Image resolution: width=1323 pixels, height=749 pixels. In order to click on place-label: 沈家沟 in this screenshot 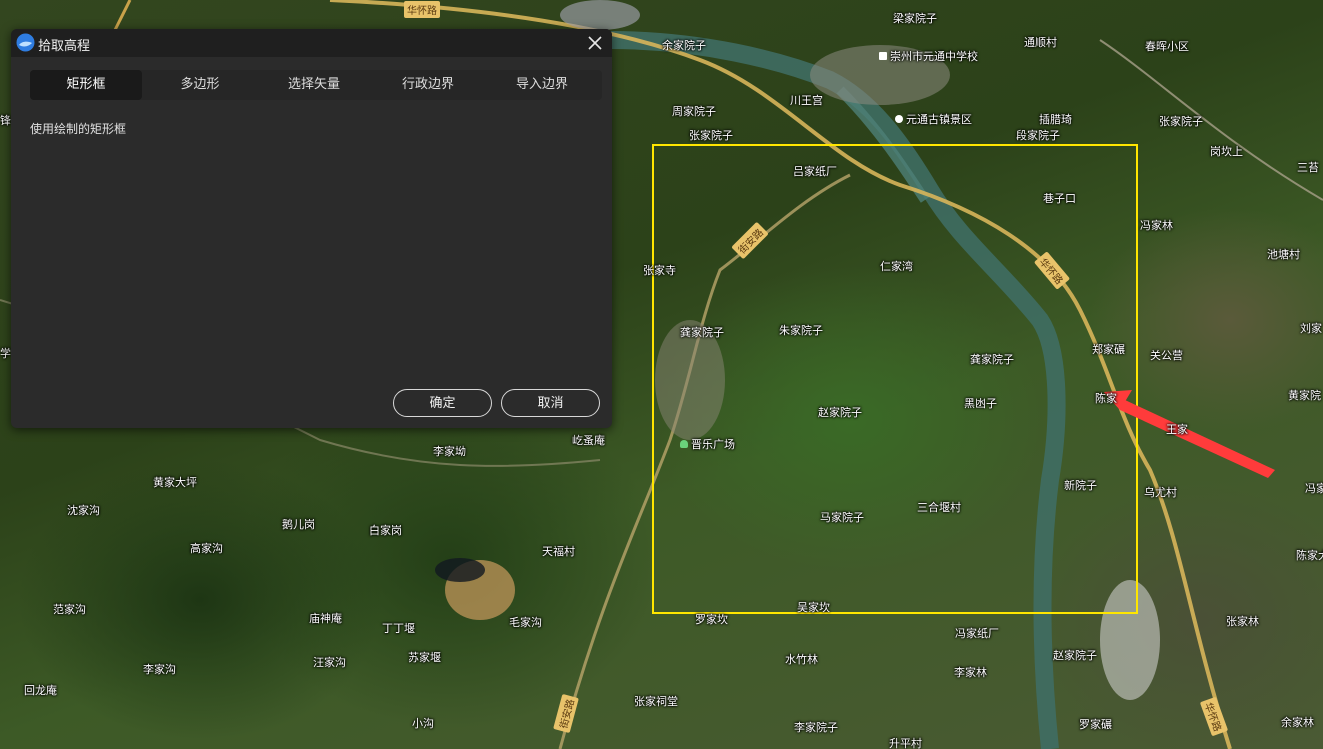, I will do `click(83, 510)`.